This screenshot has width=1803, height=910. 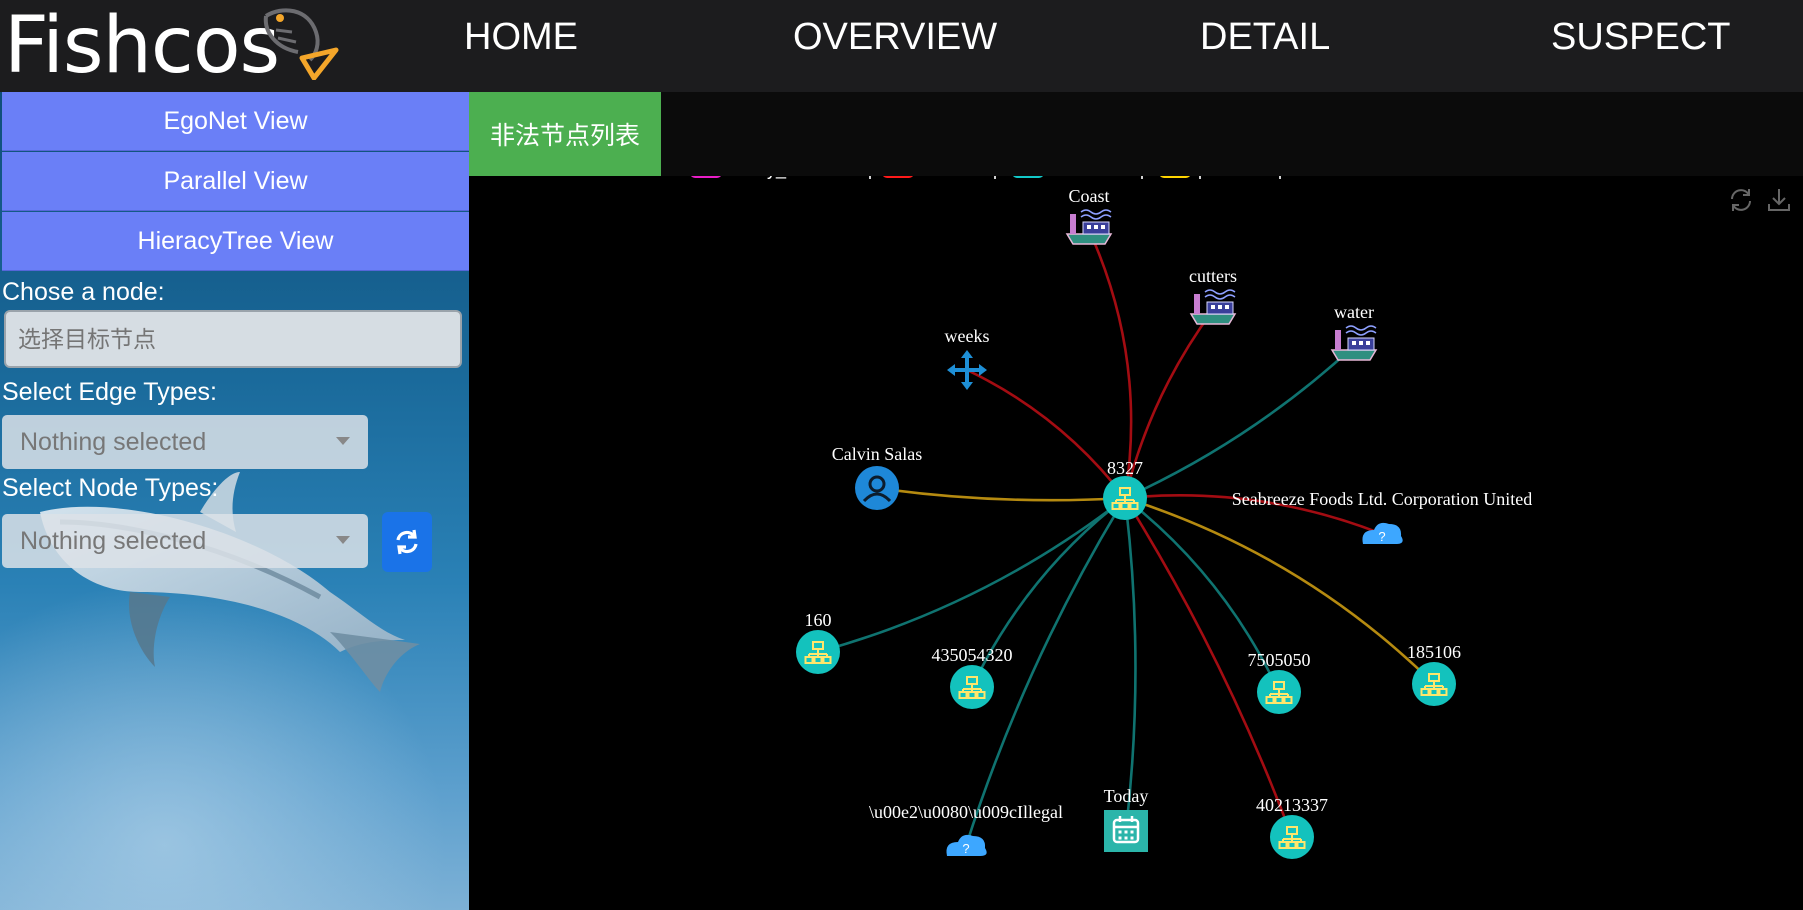 What do you see at coordinates (1213, 295) in the screenshot?
I see `graph-node-vessel: cutters` at bounding box center [1213, 295].